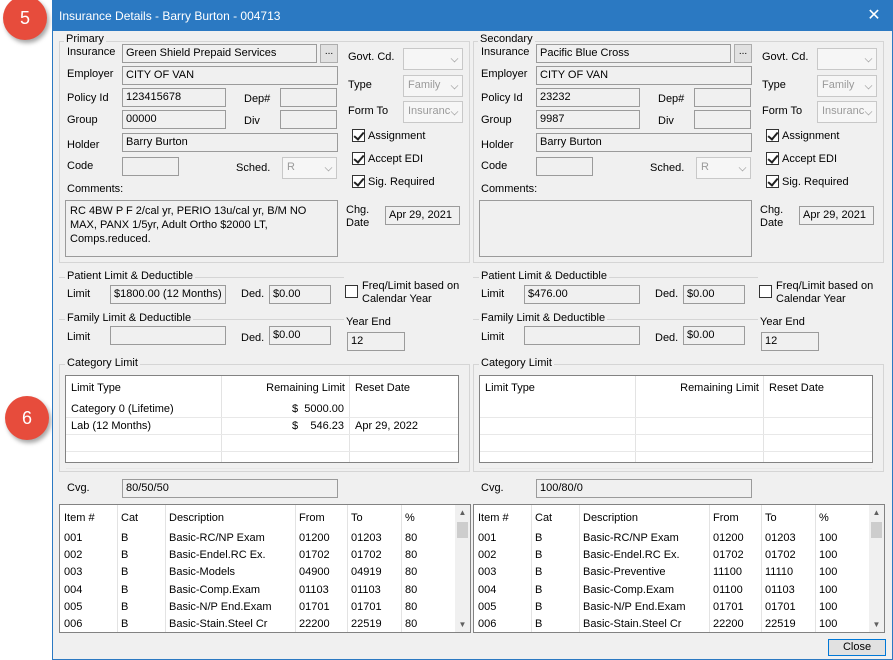 The width and height of the screenshot is (893, 660). Describe the element at coordinates (96, 388) in the screenshot. I see `primary-cat-header-type: Limit Type` at that location.